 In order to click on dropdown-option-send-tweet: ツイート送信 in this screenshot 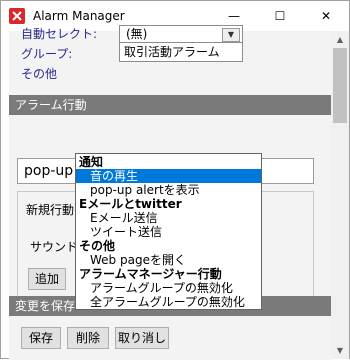, I will do `click(168, 232)`.